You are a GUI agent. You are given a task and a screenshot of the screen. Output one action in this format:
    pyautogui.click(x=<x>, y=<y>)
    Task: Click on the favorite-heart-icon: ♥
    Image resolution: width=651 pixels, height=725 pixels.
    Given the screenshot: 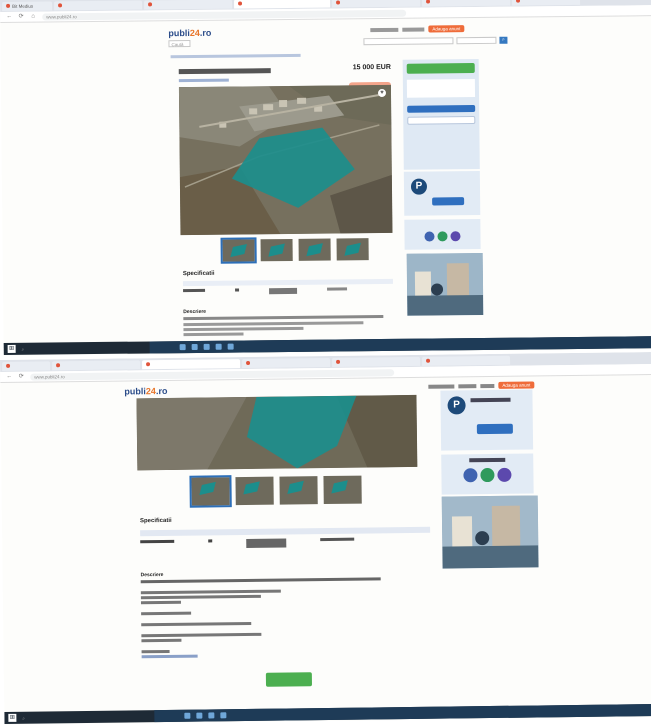 What is the action you would take?
    pyautogui.click(x=382, y=93)
    